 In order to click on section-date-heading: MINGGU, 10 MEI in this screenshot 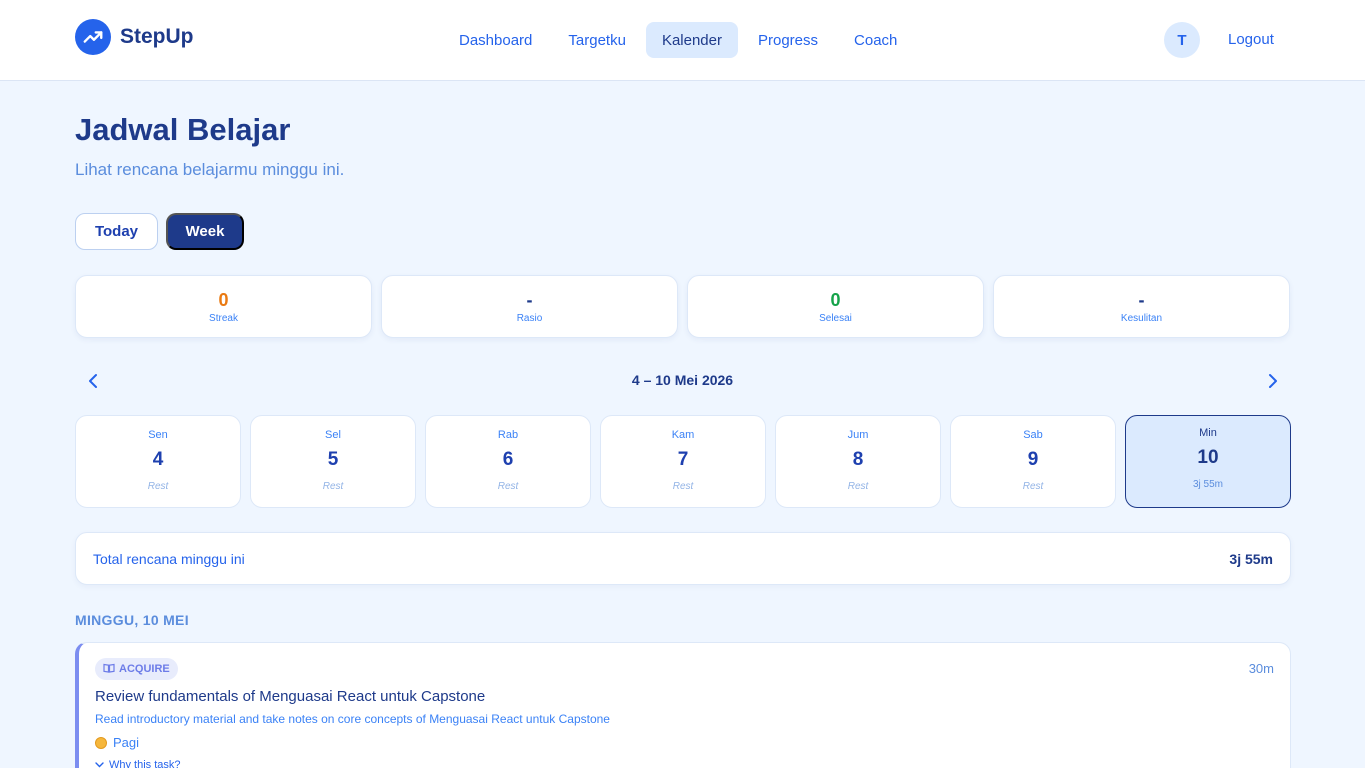, I will do `click(132, 620)`.